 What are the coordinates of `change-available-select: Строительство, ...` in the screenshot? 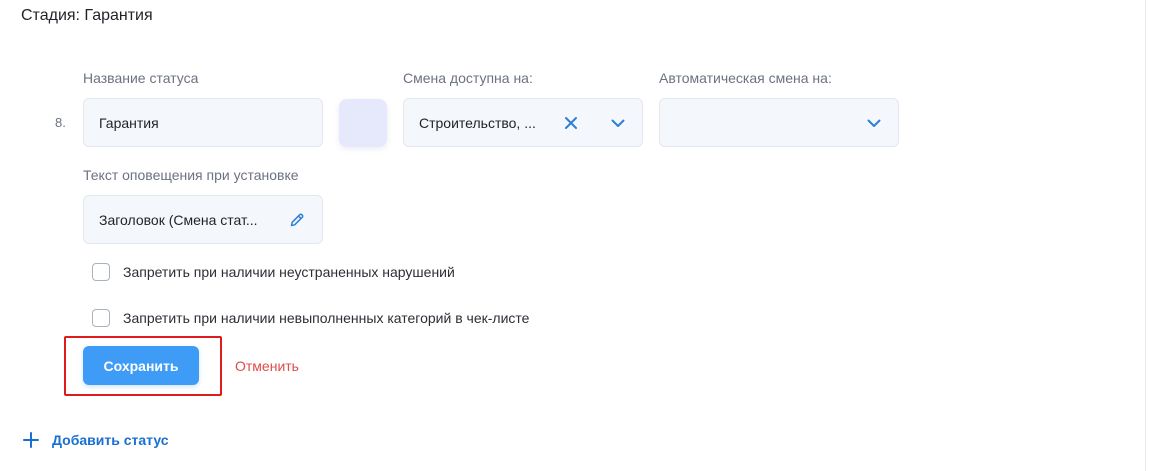 It's located at (523, 122).